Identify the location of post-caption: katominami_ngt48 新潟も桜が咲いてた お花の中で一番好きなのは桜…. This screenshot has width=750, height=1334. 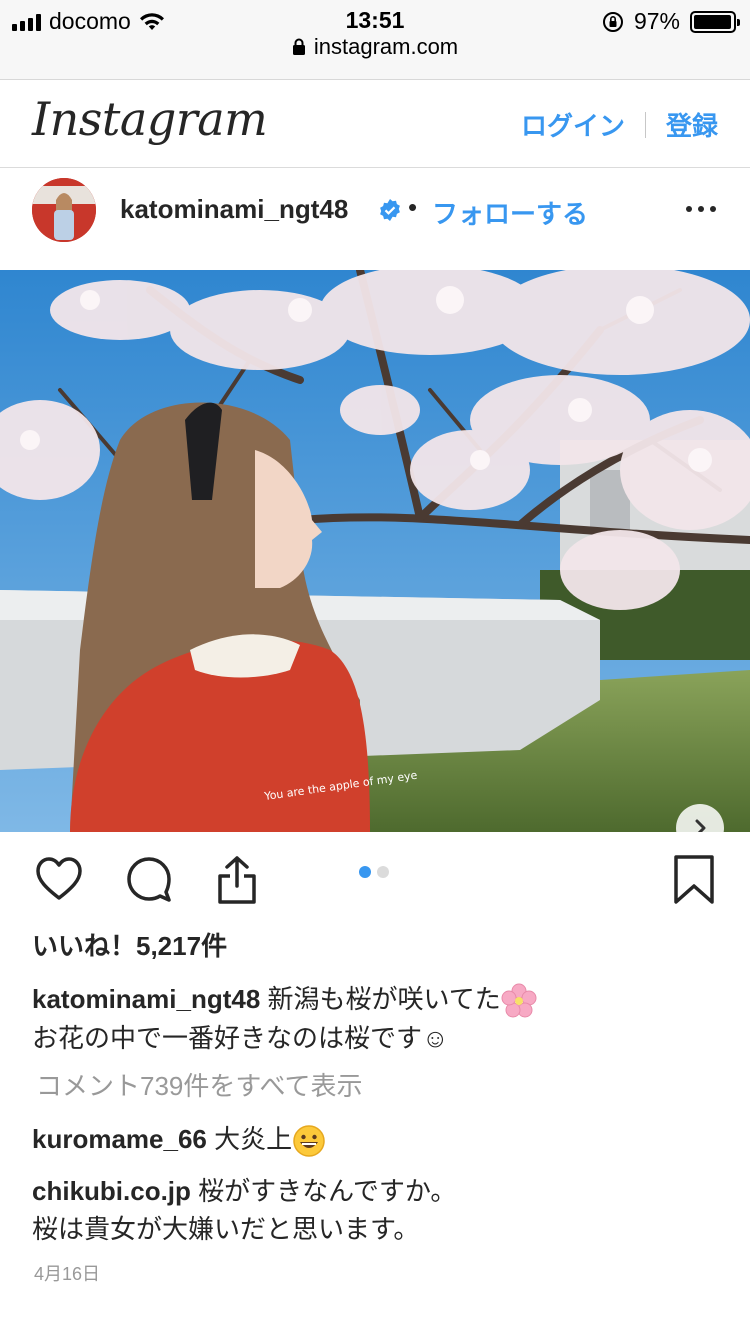
(377, 1018).